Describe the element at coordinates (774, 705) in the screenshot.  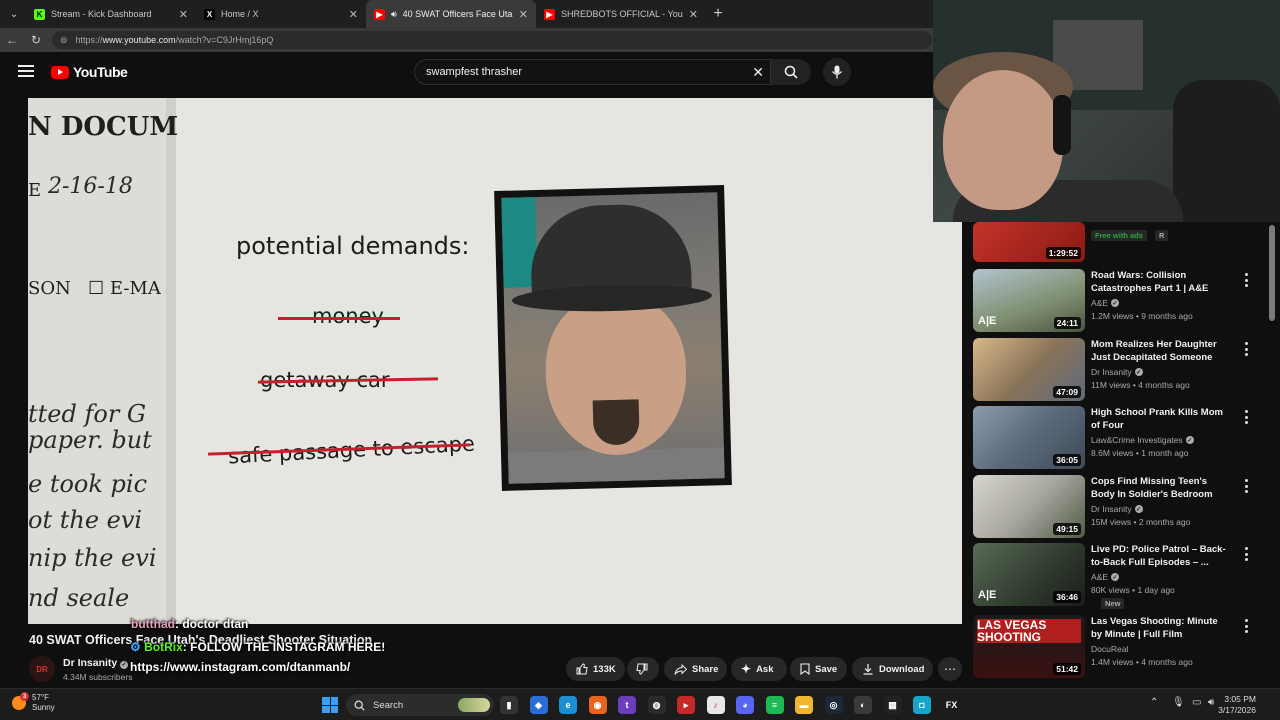
I see `spotify-icon: ≡` at that location.